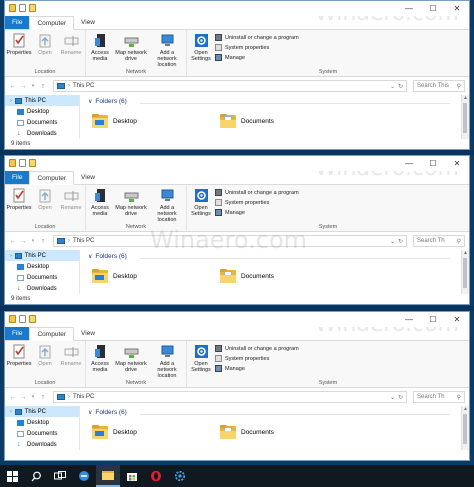  I want to click on opera-button, so click(156, 476).